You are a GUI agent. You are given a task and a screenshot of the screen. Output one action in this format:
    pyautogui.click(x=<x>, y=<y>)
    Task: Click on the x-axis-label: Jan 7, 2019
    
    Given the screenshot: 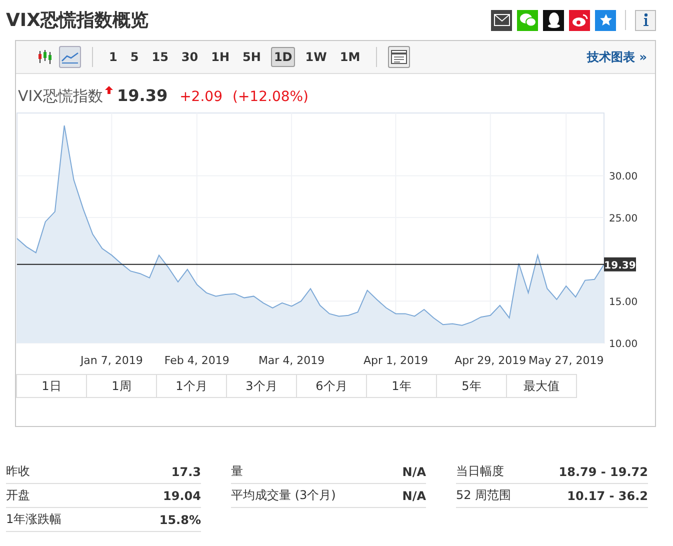 What is the action you would take?
    pyautogui.click(x=111, y=360)
    